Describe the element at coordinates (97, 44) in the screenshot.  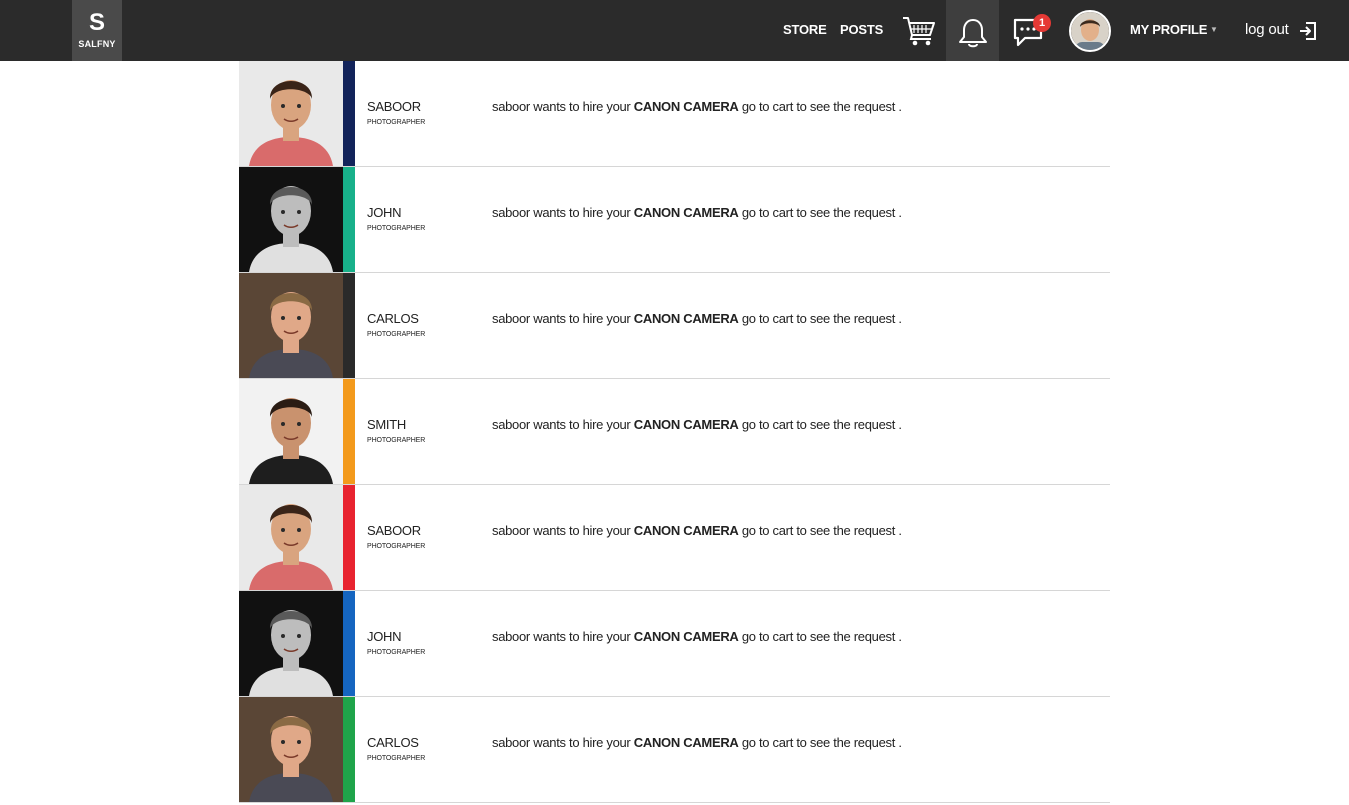
I see `logo-wordmark: SALFNY` at that location.